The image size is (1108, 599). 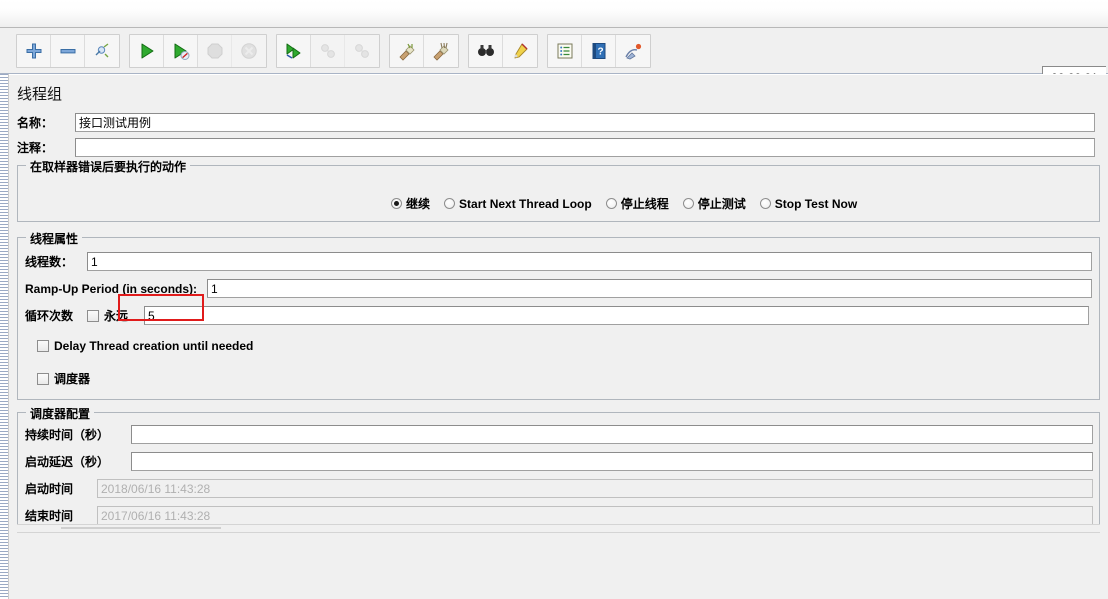 What do you see at coordinates (294, 50) in the screenshot?
I see `remote-start-all-icon` at bounding box center [294, 50].